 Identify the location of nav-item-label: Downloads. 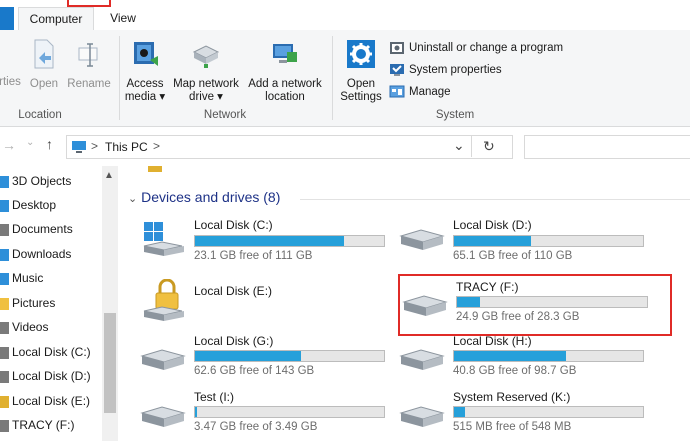
(42, 254).